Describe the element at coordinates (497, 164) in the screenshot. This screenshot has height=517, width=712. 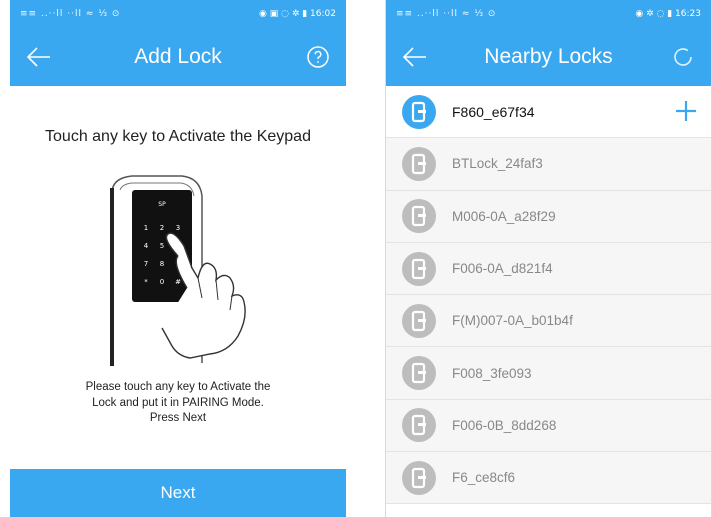
I see `lock-name: BTLock_24faf3` at that location.